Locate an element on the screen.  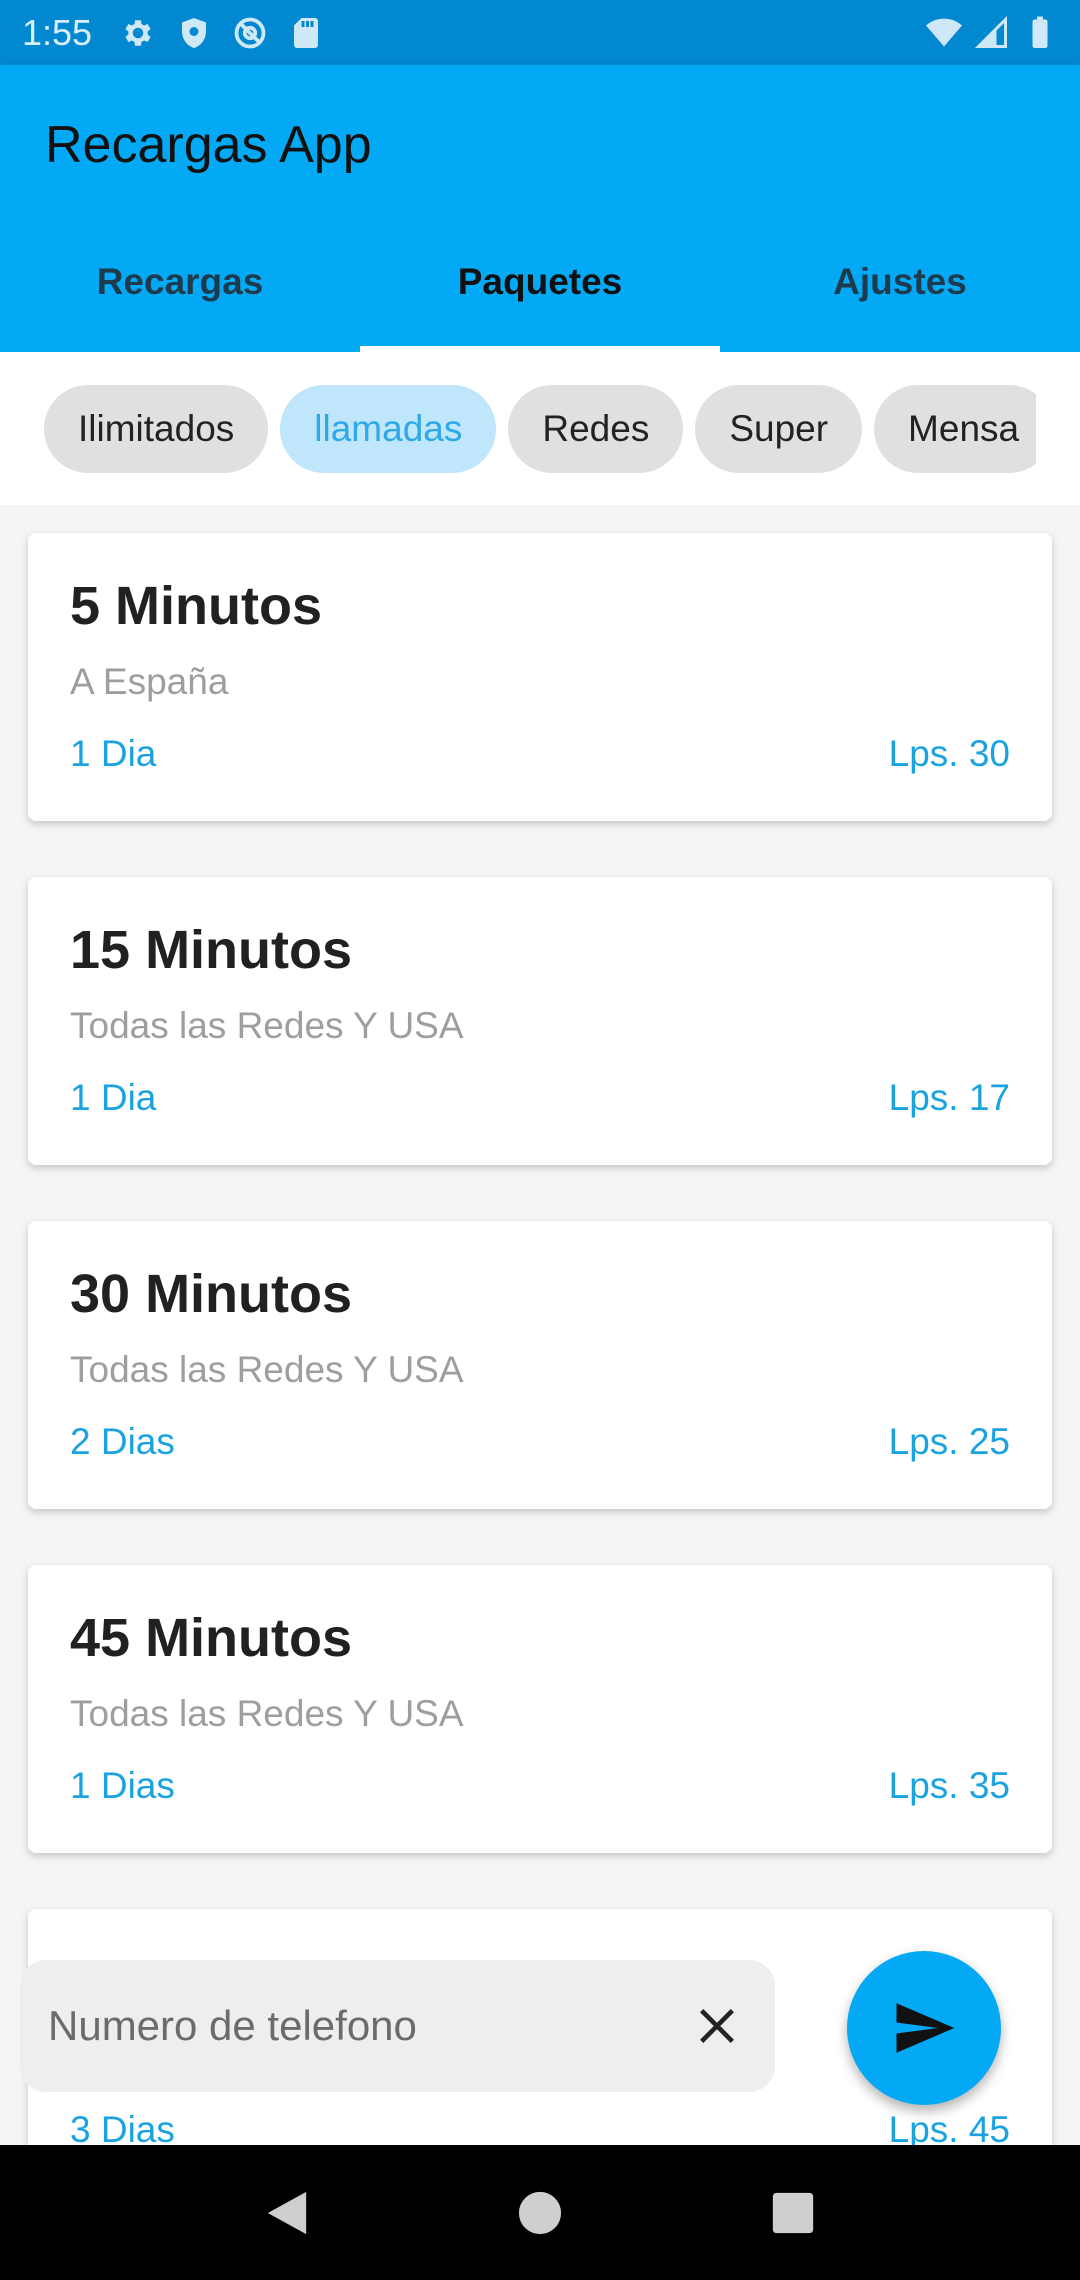
system-nav-bar is located at coordinates (540, 2212).